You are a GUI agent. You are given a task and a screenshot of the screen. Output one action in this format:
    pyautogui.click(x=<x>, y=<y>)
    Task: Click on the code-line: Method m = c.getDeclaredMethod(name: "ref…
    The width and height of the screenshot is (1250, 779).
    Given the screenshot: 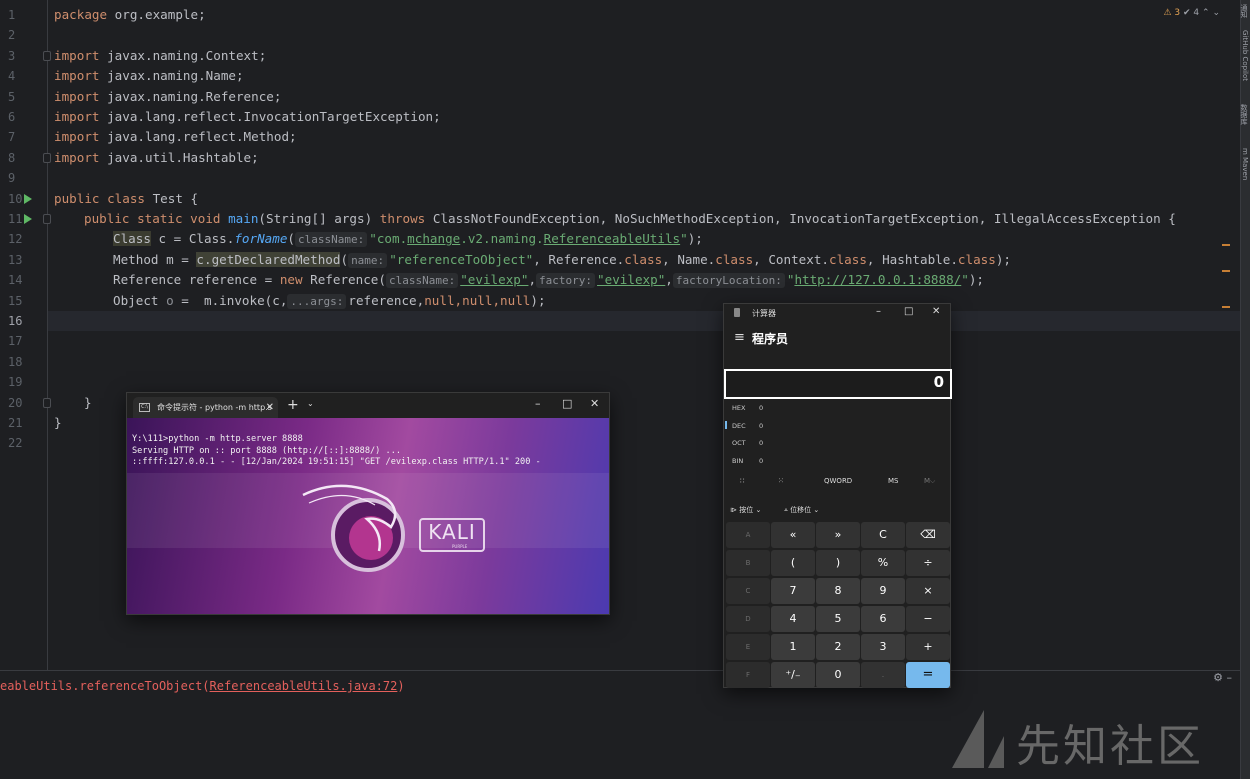 What is the action you would take?
    pyautogui.click(x=562, y=260)
    